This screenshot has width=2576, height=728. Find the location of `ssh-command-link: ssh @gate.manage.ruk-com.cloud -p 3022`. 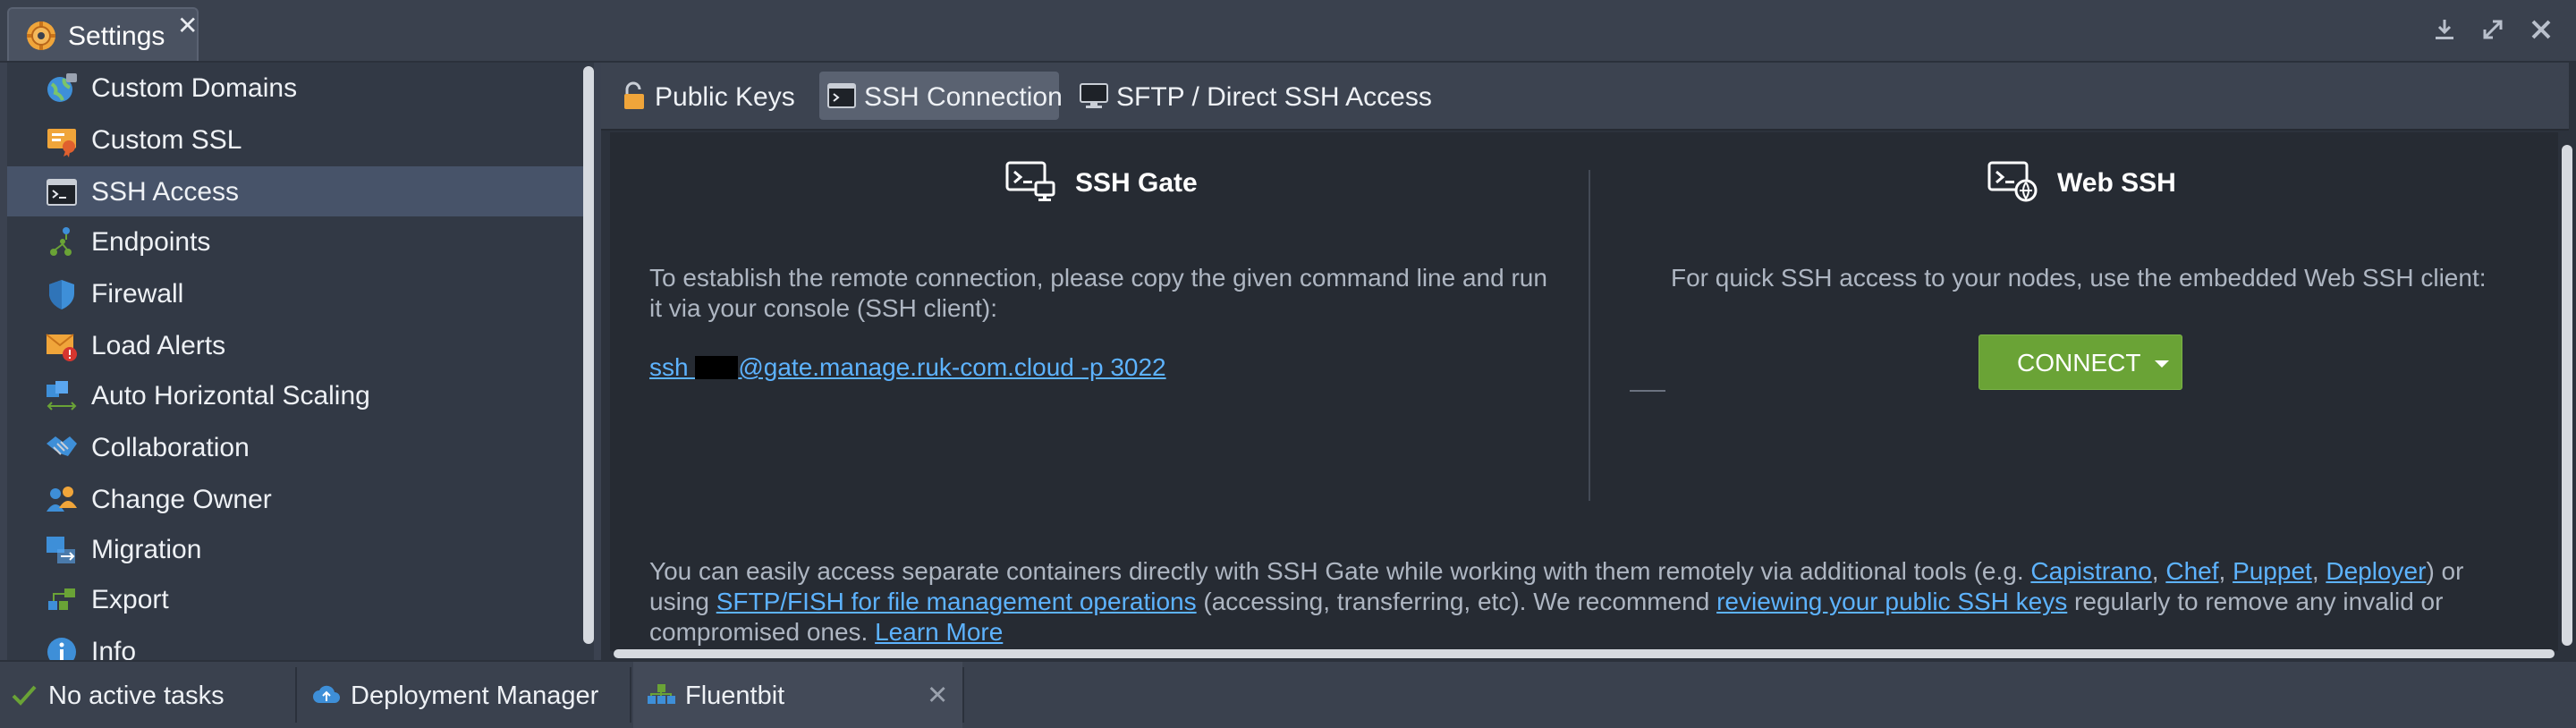

ssh-command-link: ssh @gate.manage.ruk-com.cloud -p 3022 is located at coordinates (907, 367).